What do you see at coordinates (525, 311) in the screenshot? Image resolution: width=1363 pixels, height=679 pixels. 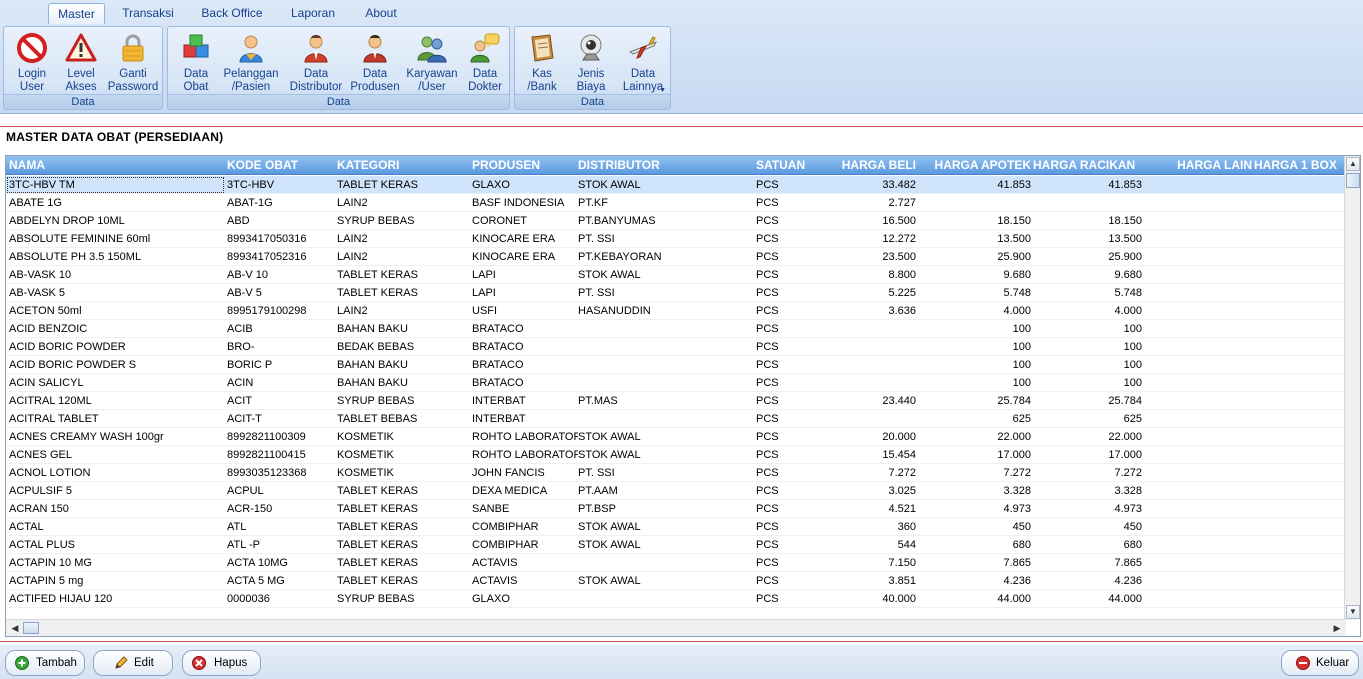 I see `cell-produsen: USFI` at bounding box center [525, 311].